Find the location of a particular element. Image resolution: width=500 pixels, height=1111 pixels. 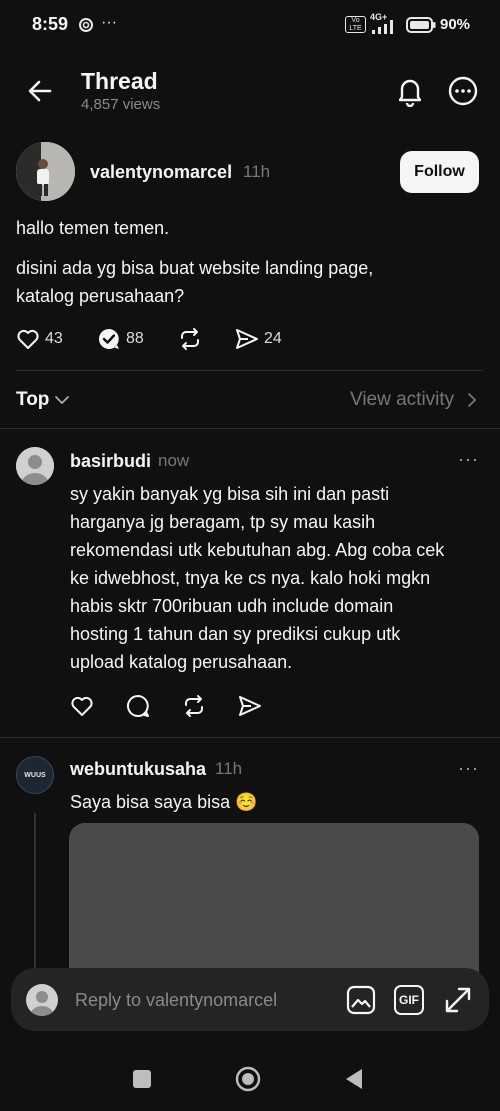

battery-percent: 90% is located at coordinates (455, 24).